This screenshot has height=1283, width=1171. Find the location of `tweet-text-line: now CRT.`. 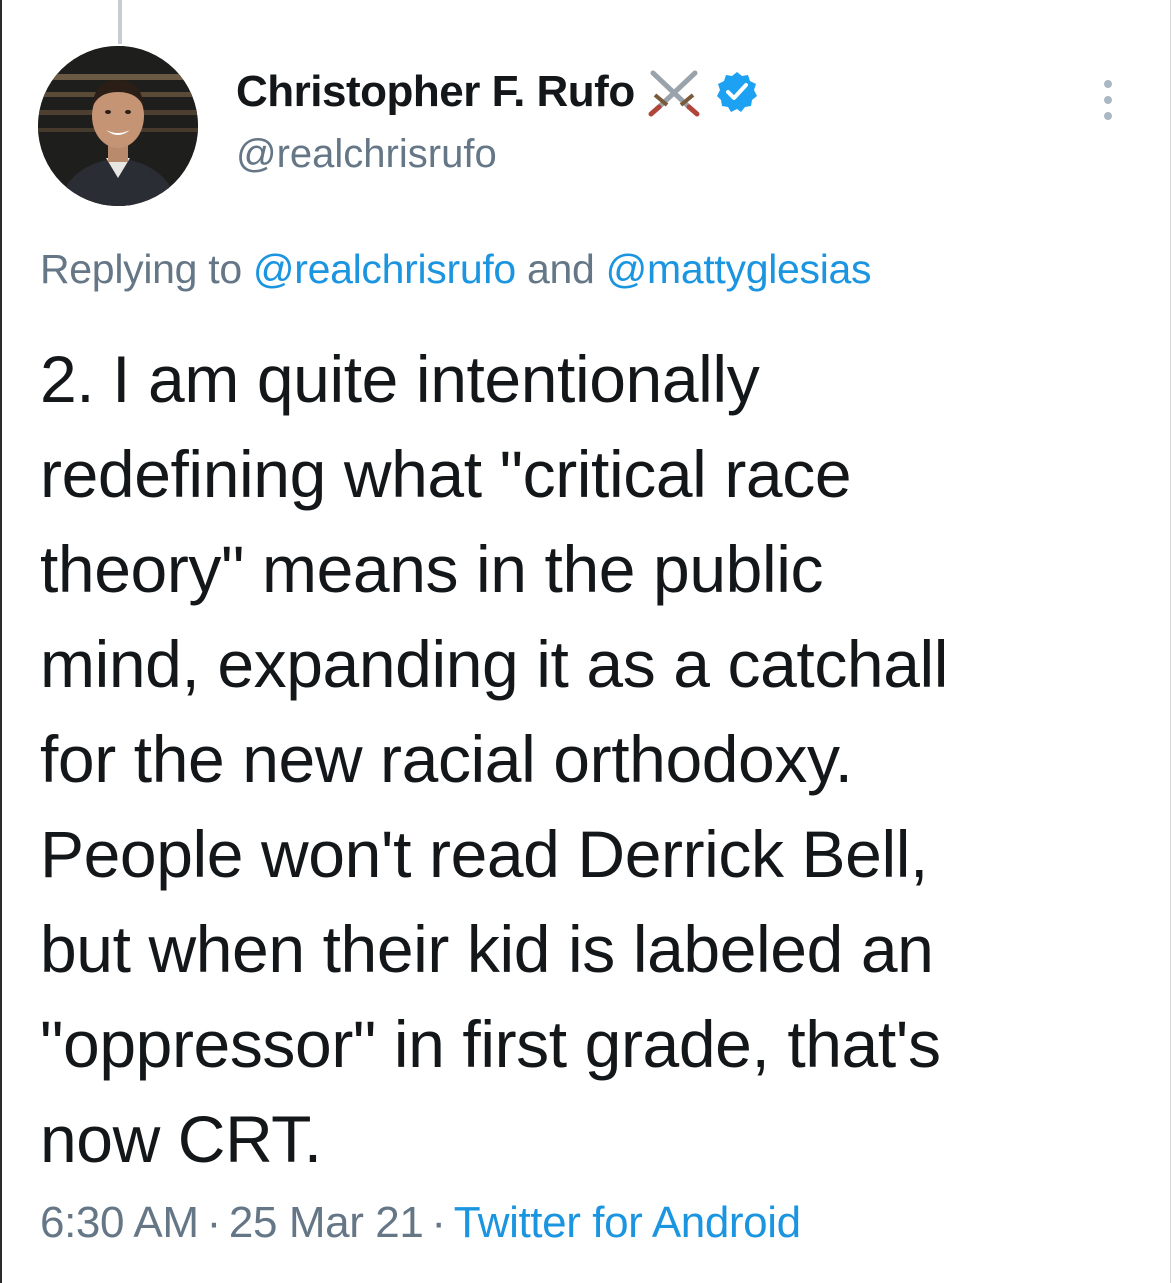

tweet-text-line: now CRT. is located at coordinates (181, 1139).